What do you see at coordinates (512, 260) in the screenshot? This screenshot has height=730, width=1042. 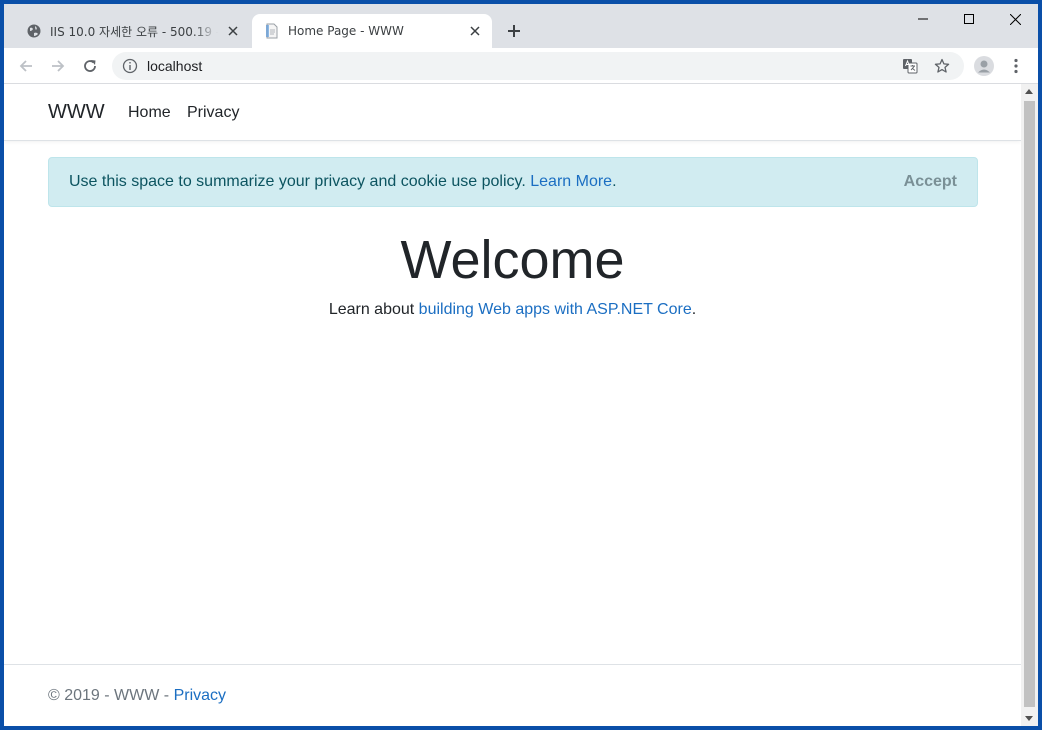 I see `page-title: Welcome` at bounding box center [512, 260].